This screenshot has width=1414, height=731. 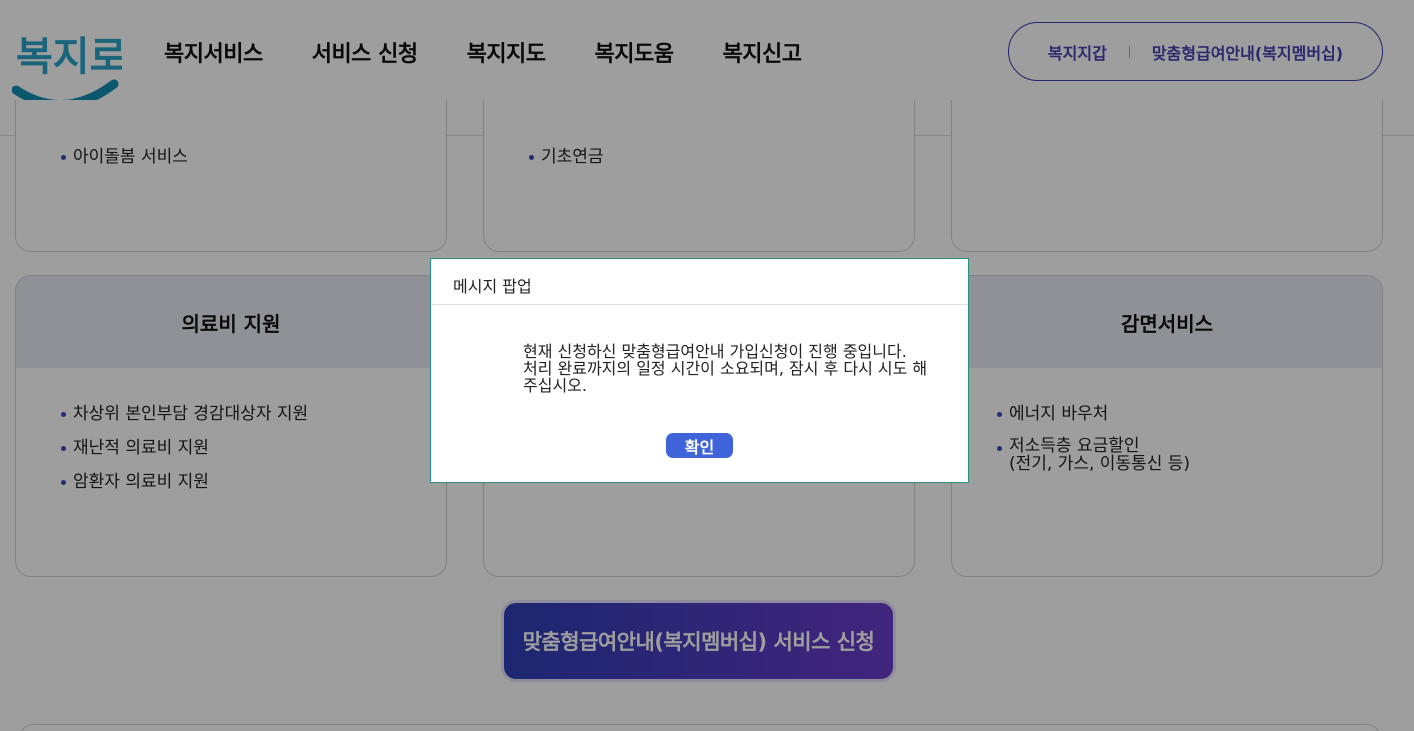 What do you see at coordinates (725, 368) in the screenshot?
I see `popup-message-line: 처리 완료까지의 일정 시간이 소요되며, 잠시 후 다시 시도 해` at bounding box center [725, 368].